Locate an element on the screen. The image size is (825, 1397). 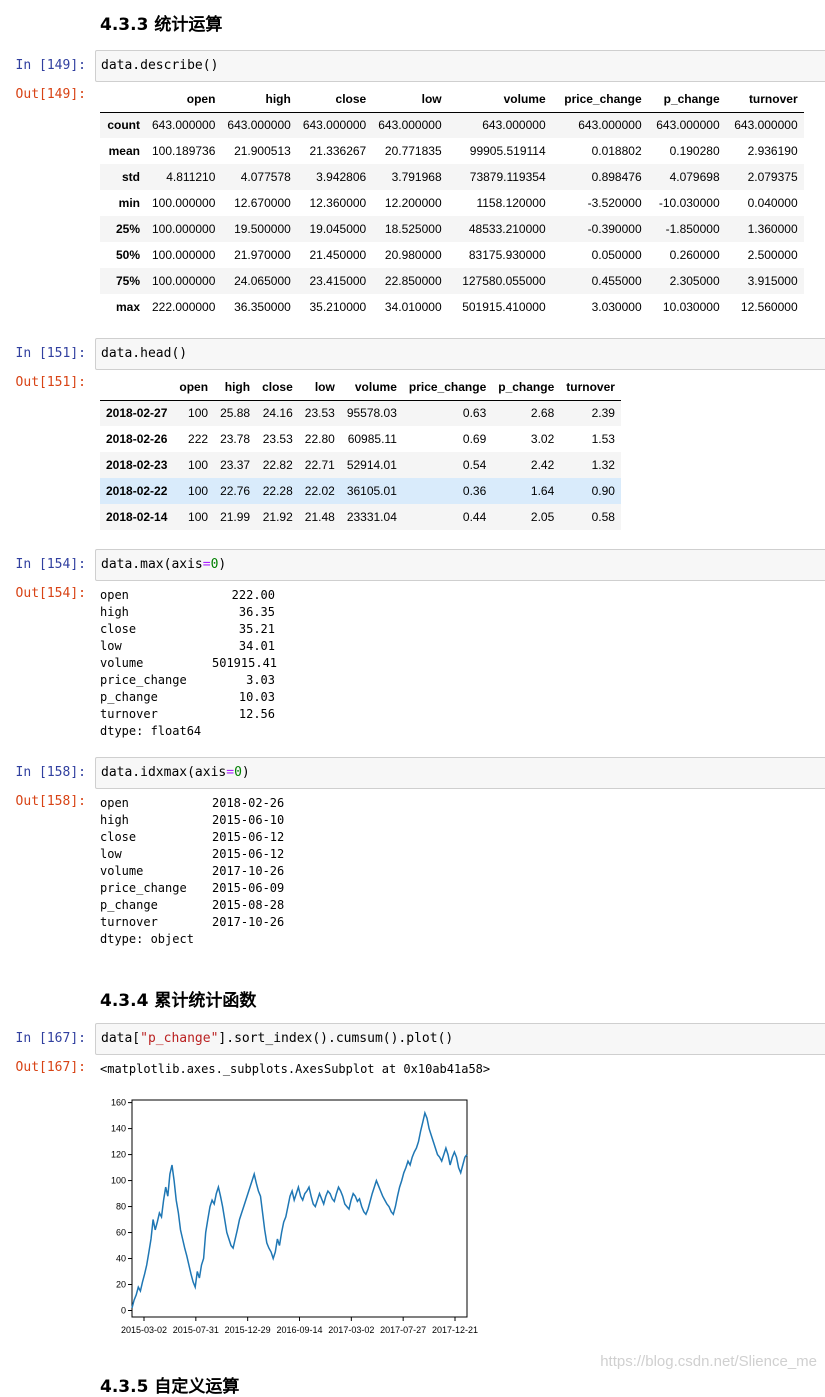
table-cell: 2.05 is located at coordinates (542, 517).